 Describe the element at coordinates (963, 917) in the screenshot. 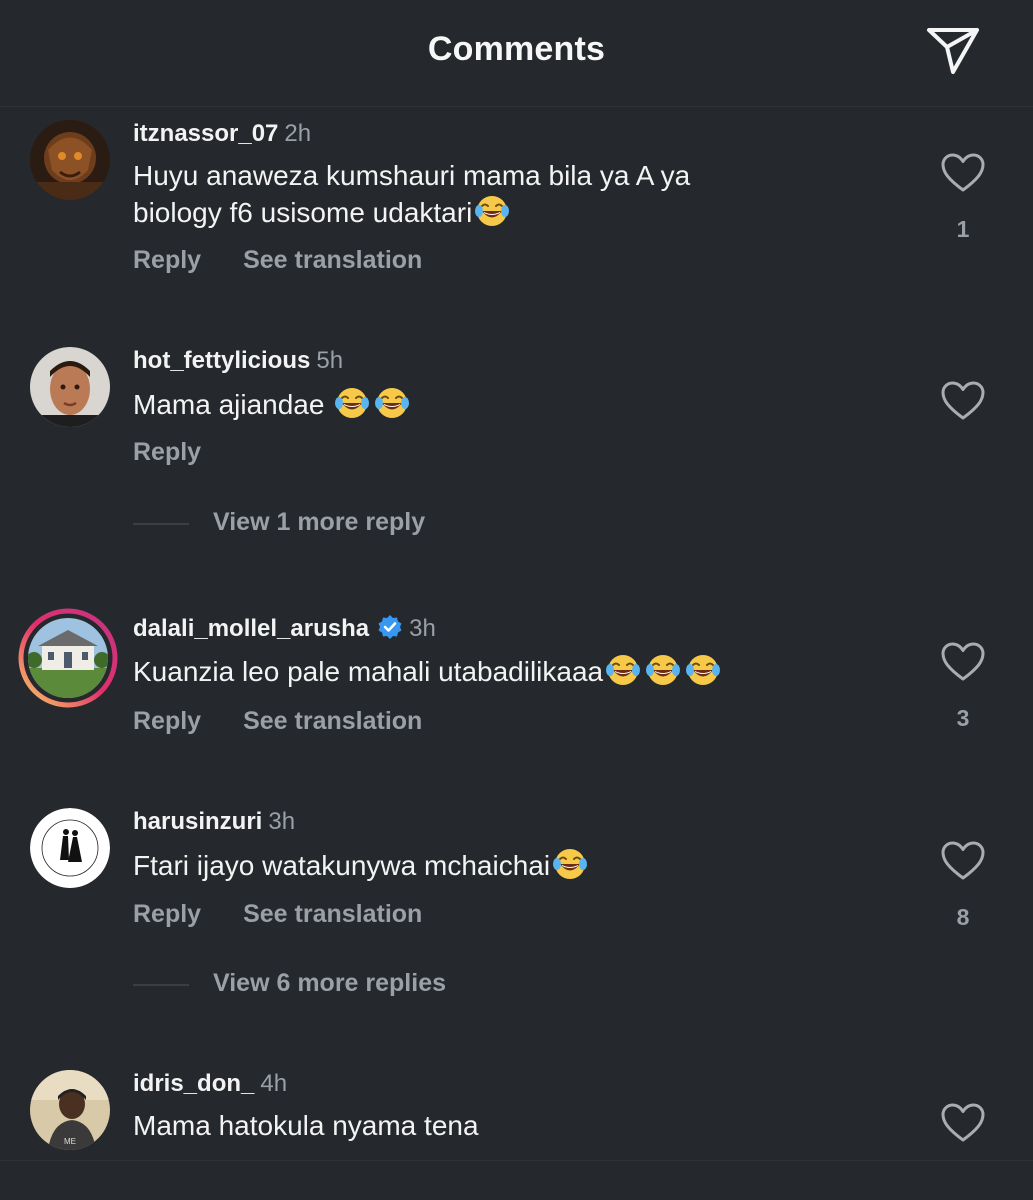

I see `like-count: 8` at that location.